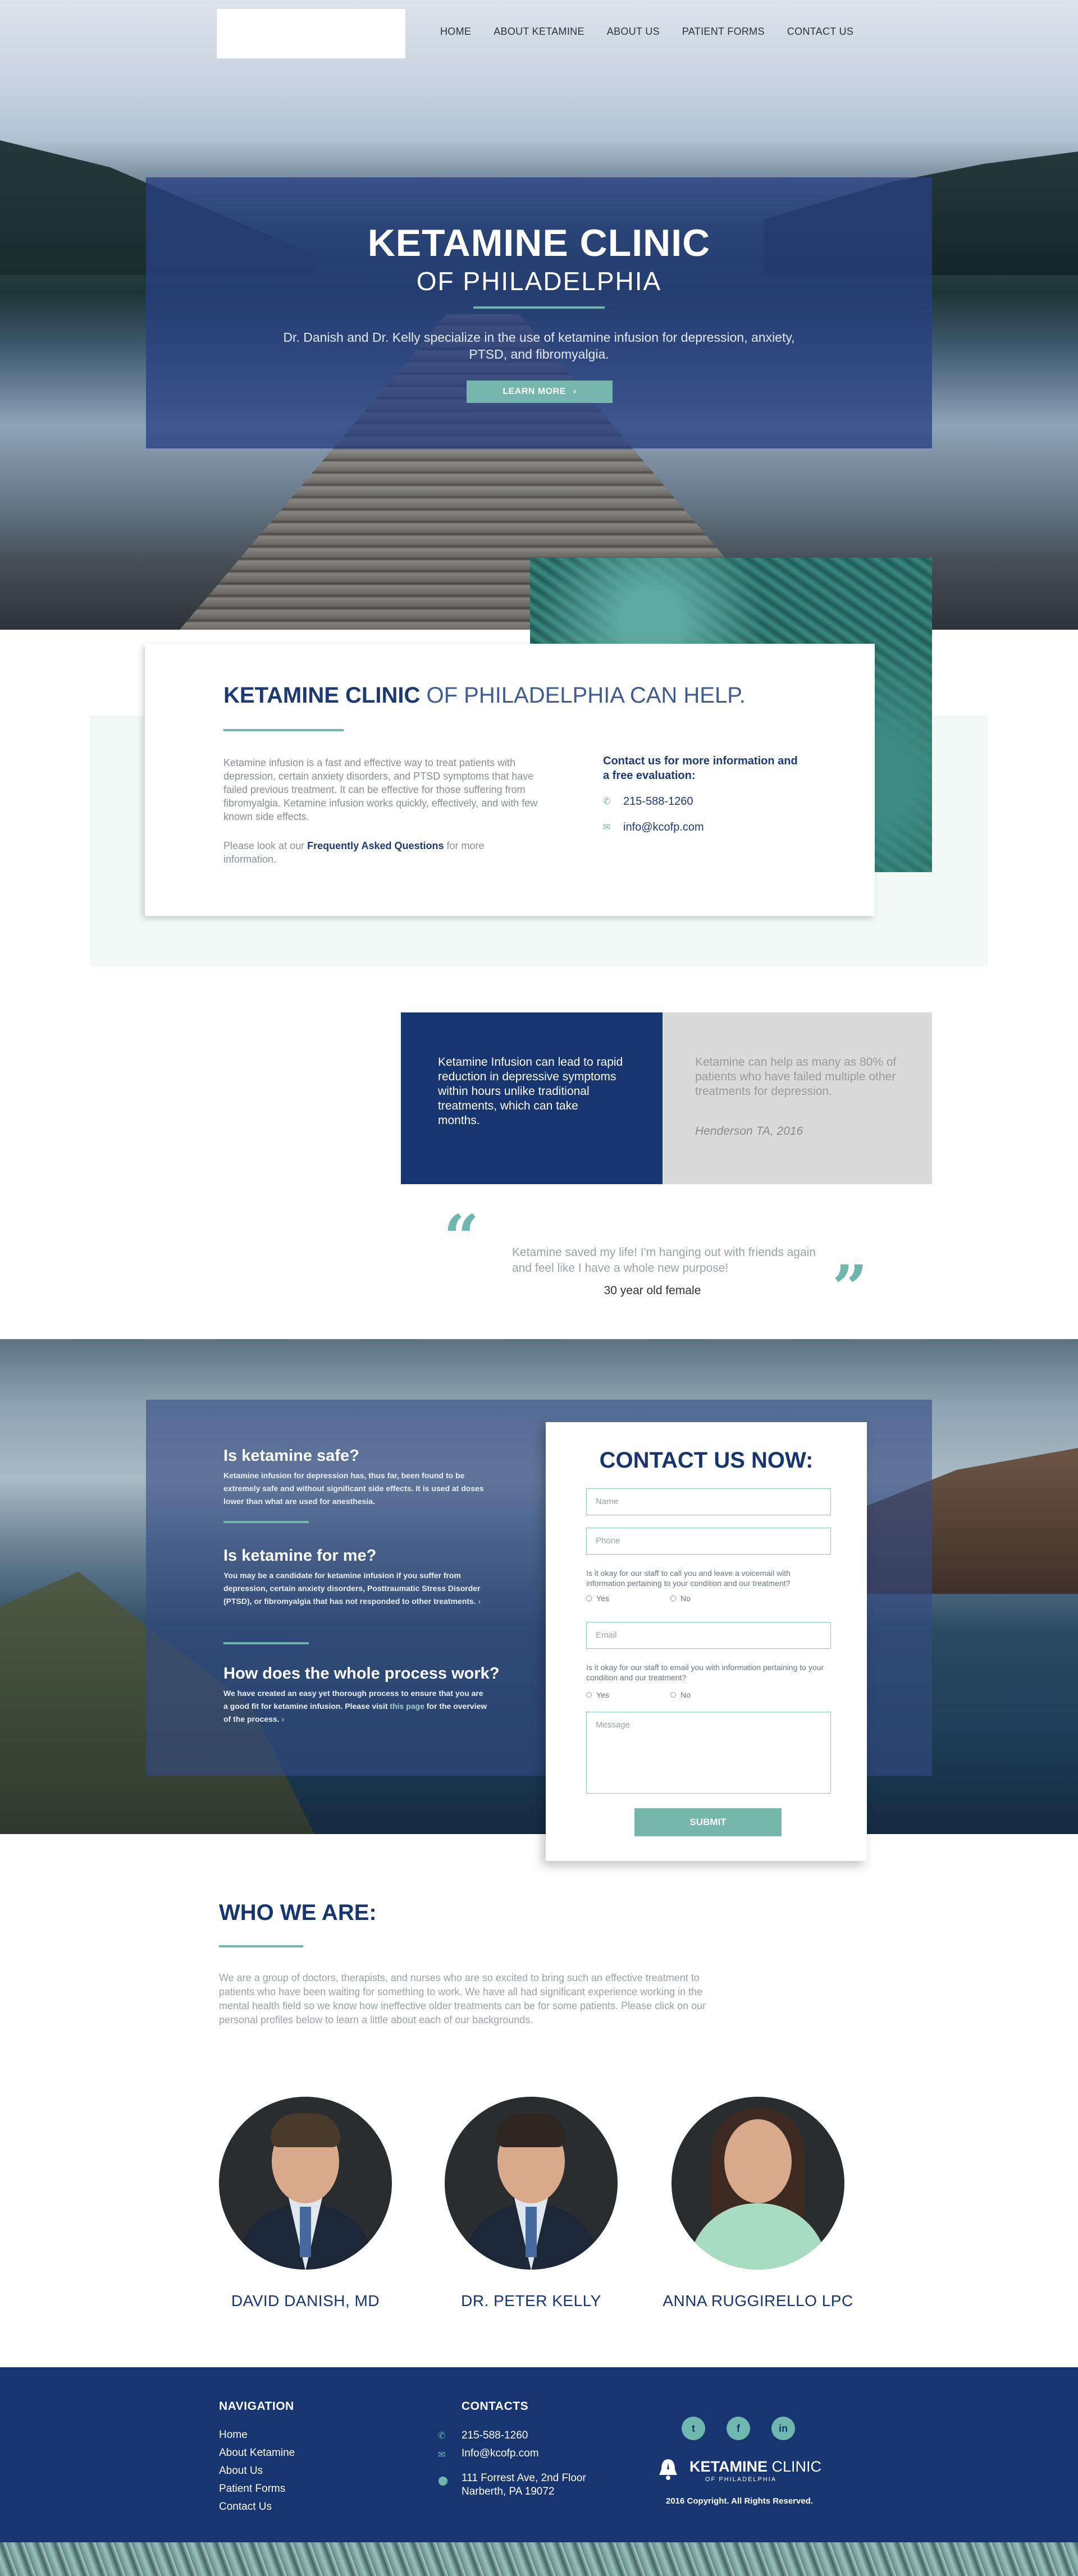  What do you see at coordinates (597, 1598) in the screenshot?
I see `call-yes-radio: Yes` at bounding box center [597, 1598].